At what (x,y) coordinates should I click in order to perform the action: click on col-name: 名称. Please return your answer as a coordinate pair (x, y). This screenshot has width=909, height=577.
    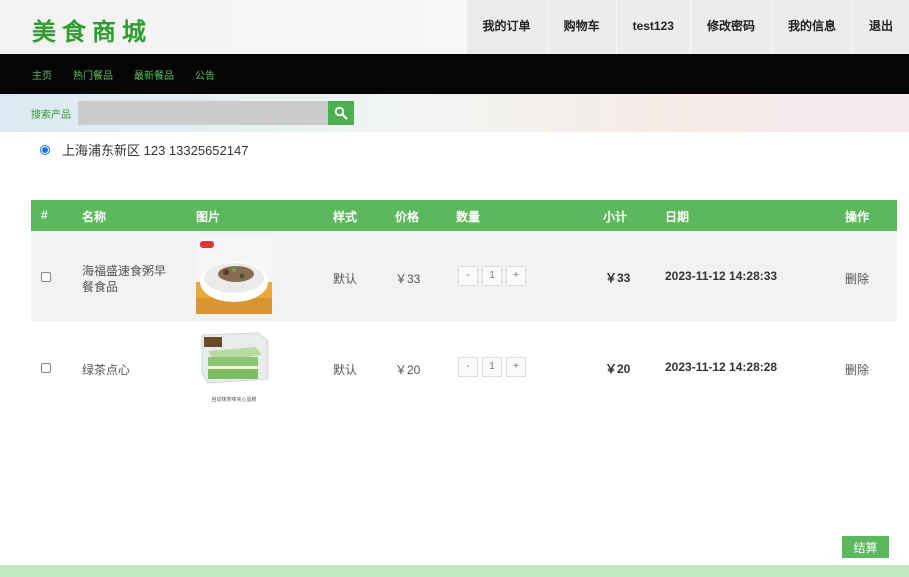
    Looking at the image, I should click on (94, 217).